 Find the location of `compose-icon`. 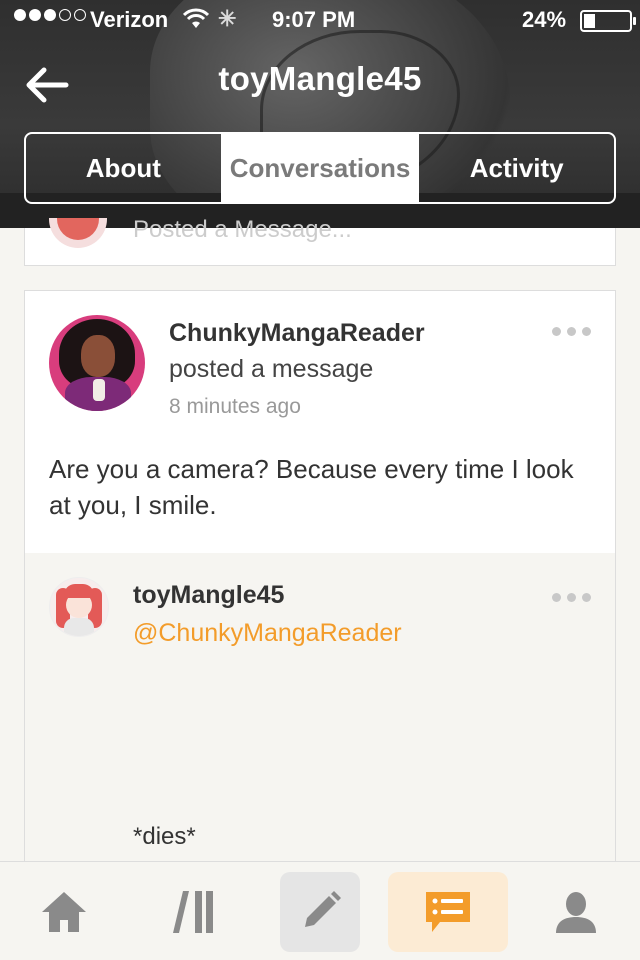

compose-icon is located at coordinates (323, 909).